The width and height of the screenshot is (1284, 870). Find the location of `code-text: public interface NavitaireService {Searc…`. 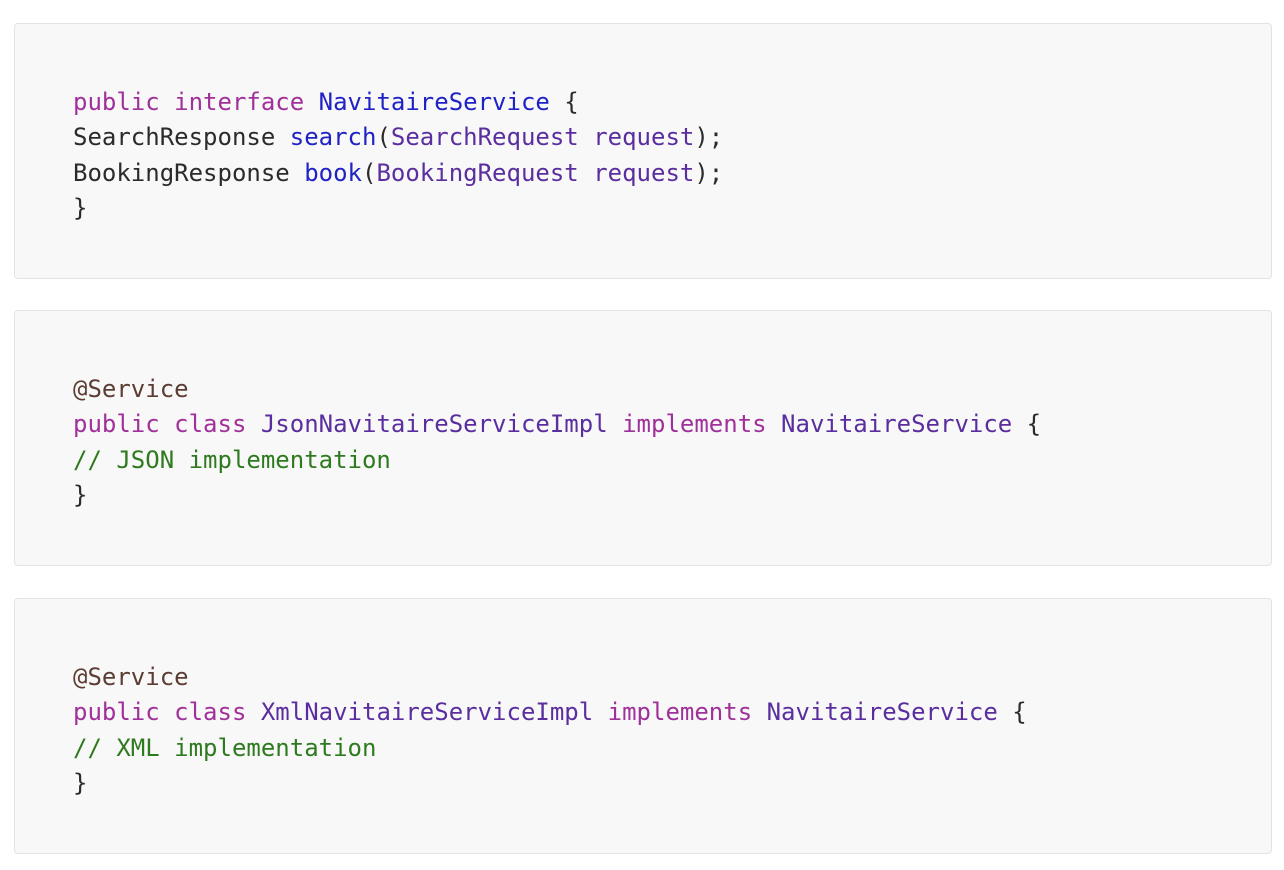

code-text: public interface NavitaireService {Searc… is located at coordinates (398, 155).